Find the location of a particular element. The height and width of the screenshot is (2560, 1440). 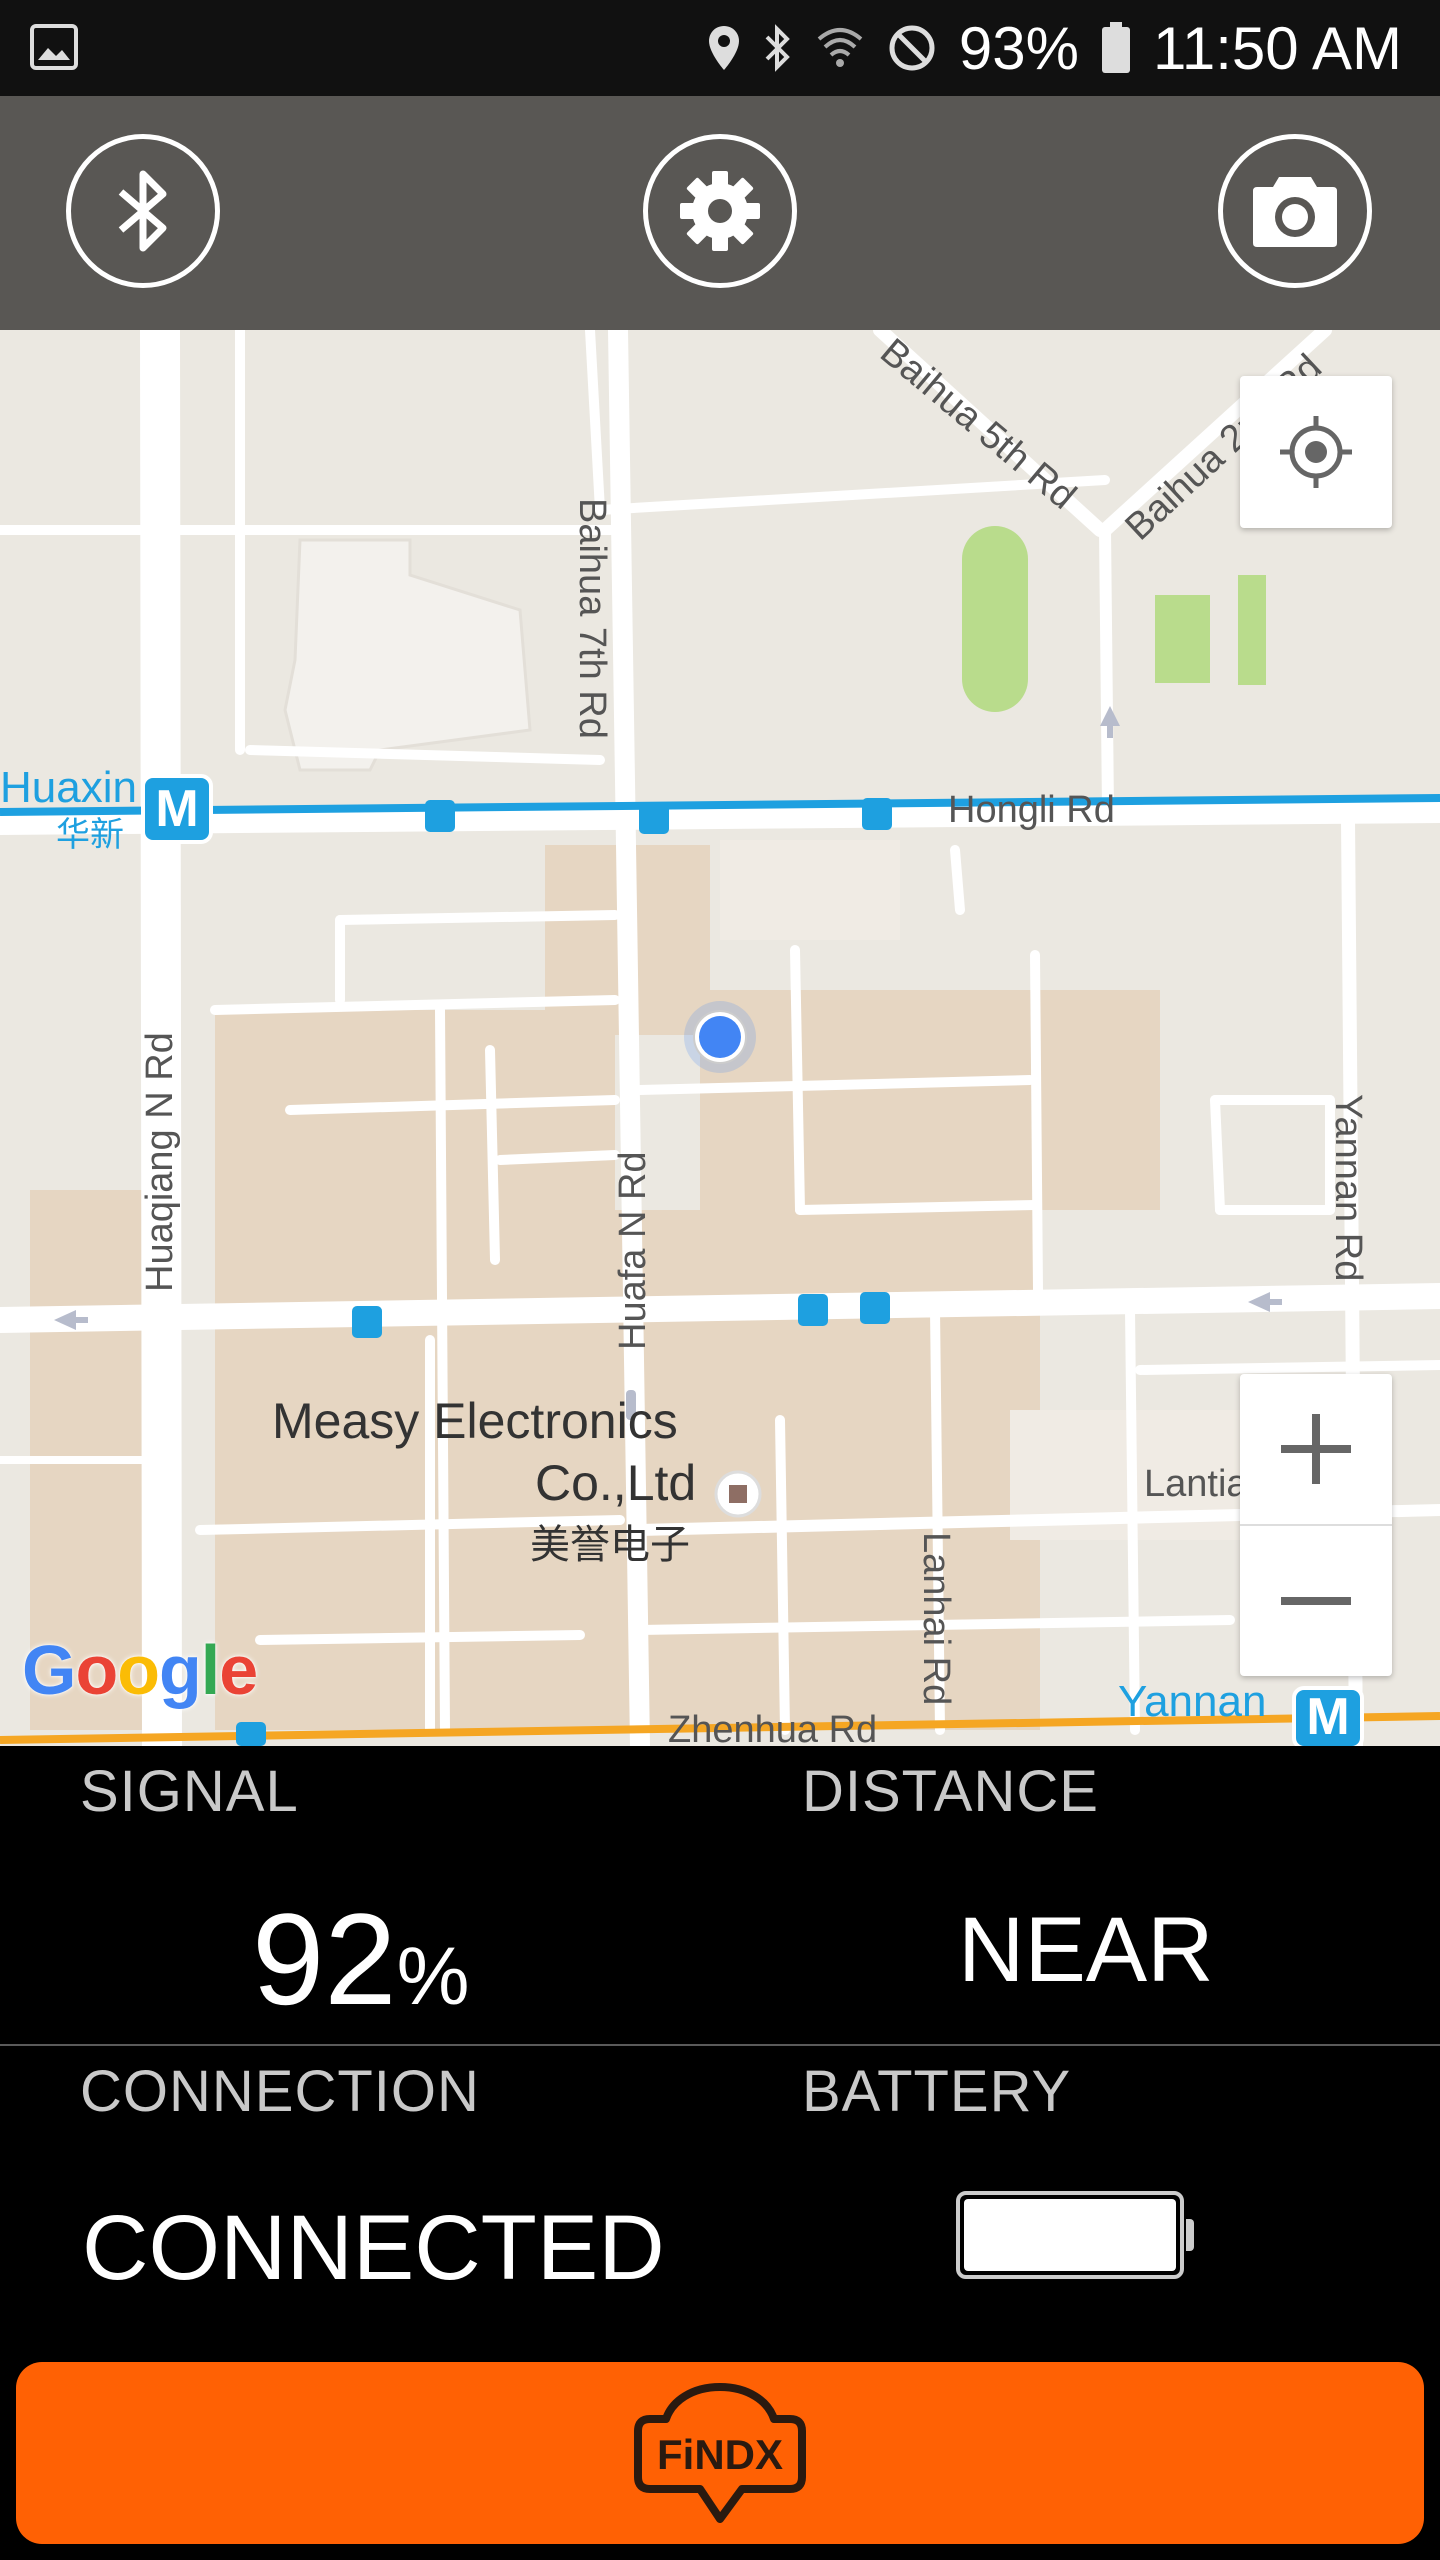

map-label-place: Co.,Ltd is located at coordinates (615, 1483).